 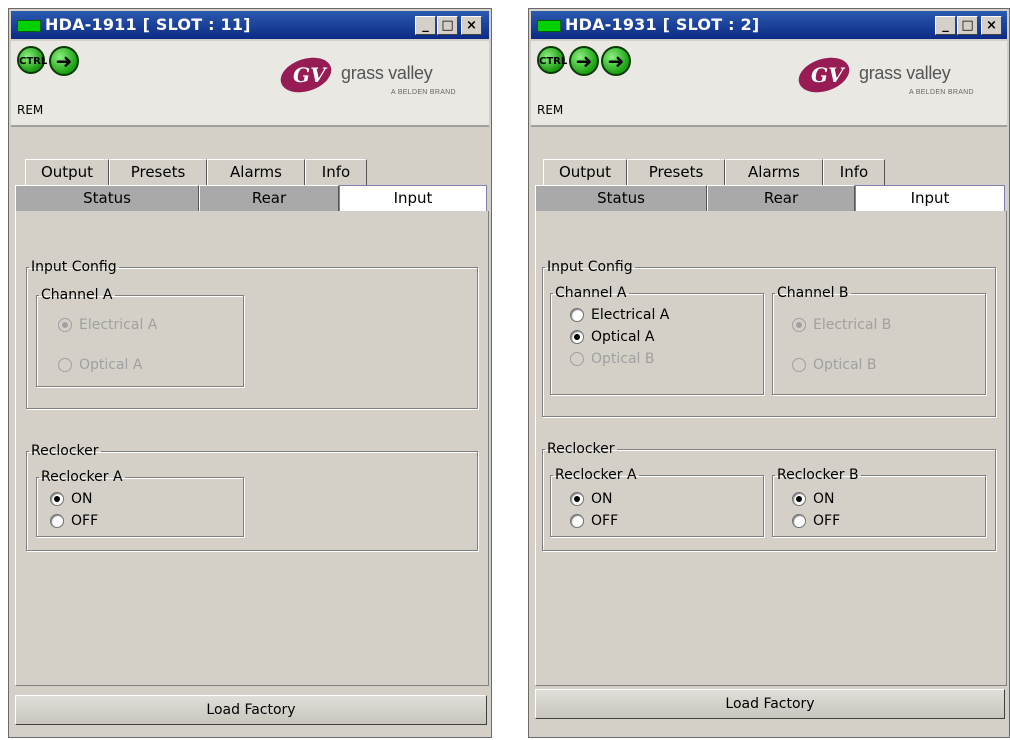 What do you see at coordinates (662, 24) in the screenshot?
I see `window-title: HDA-1931 [ SLOT : 2]` at bounding box center [662, 24].